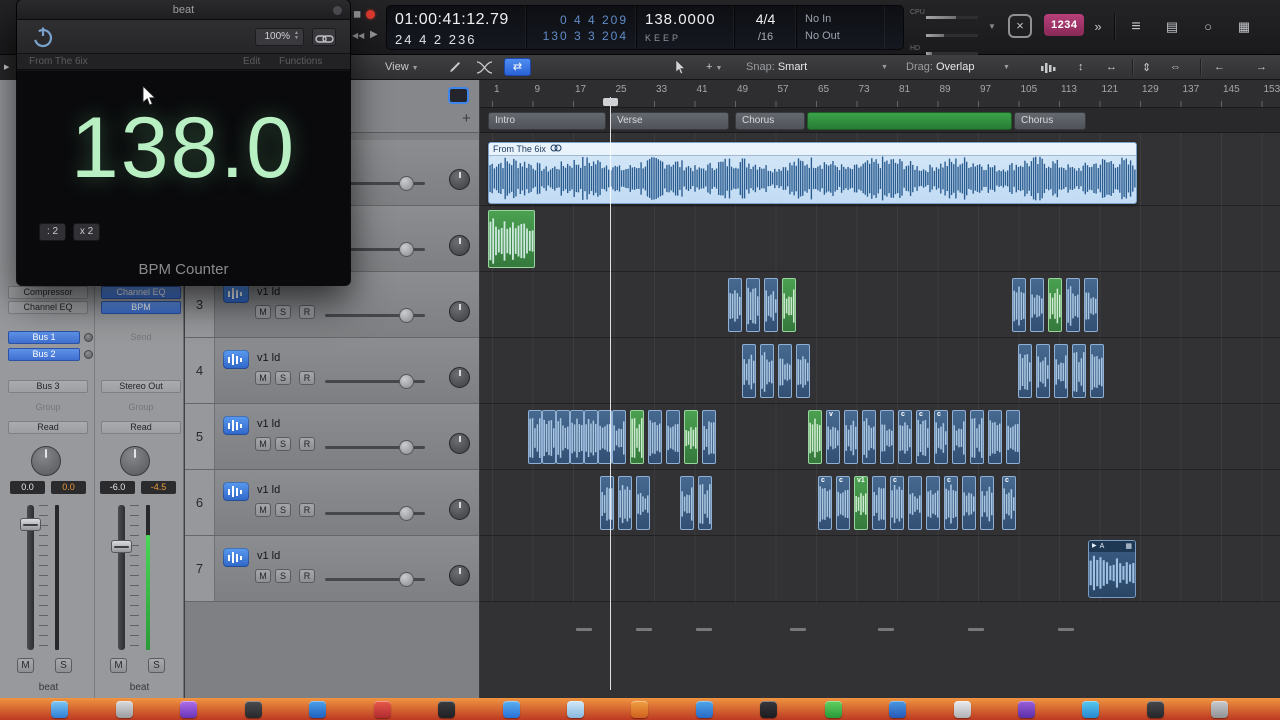 This screenshot has width=1280, height=720. I want to click on arrangement-marker: Intro, so click(547, 121).